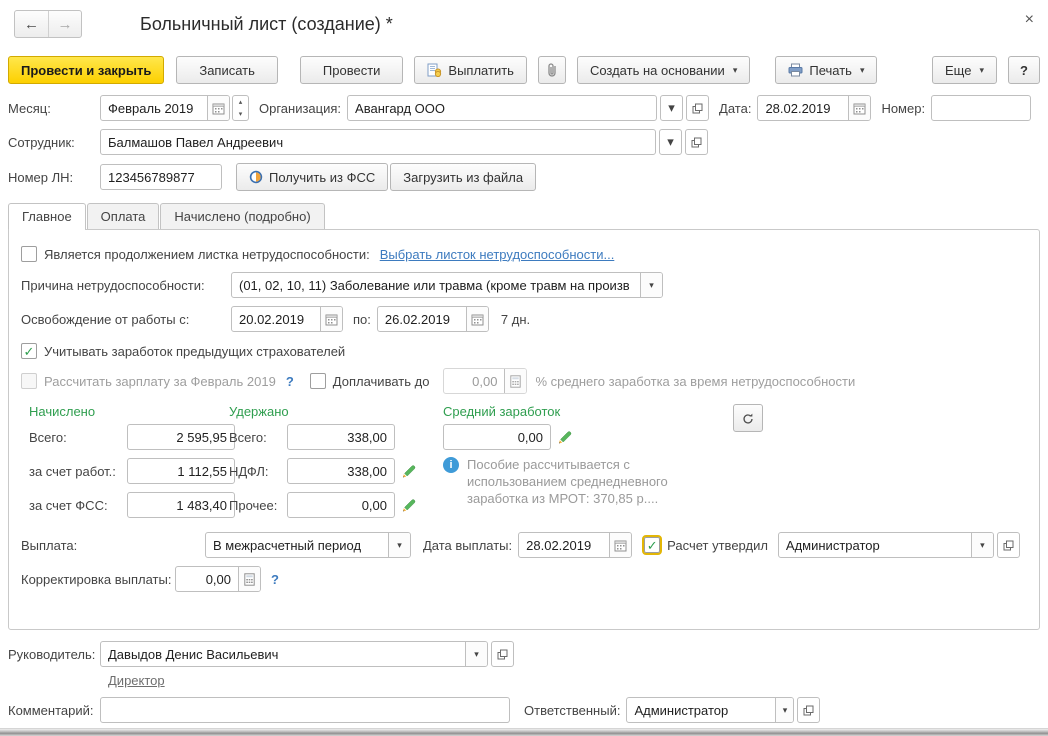 The width and height of the screenshot is (1048, 736). Describe the element at coordinates (240, 108) in the screenshot. I see `month-stepper: ▴ ▾` at that location.